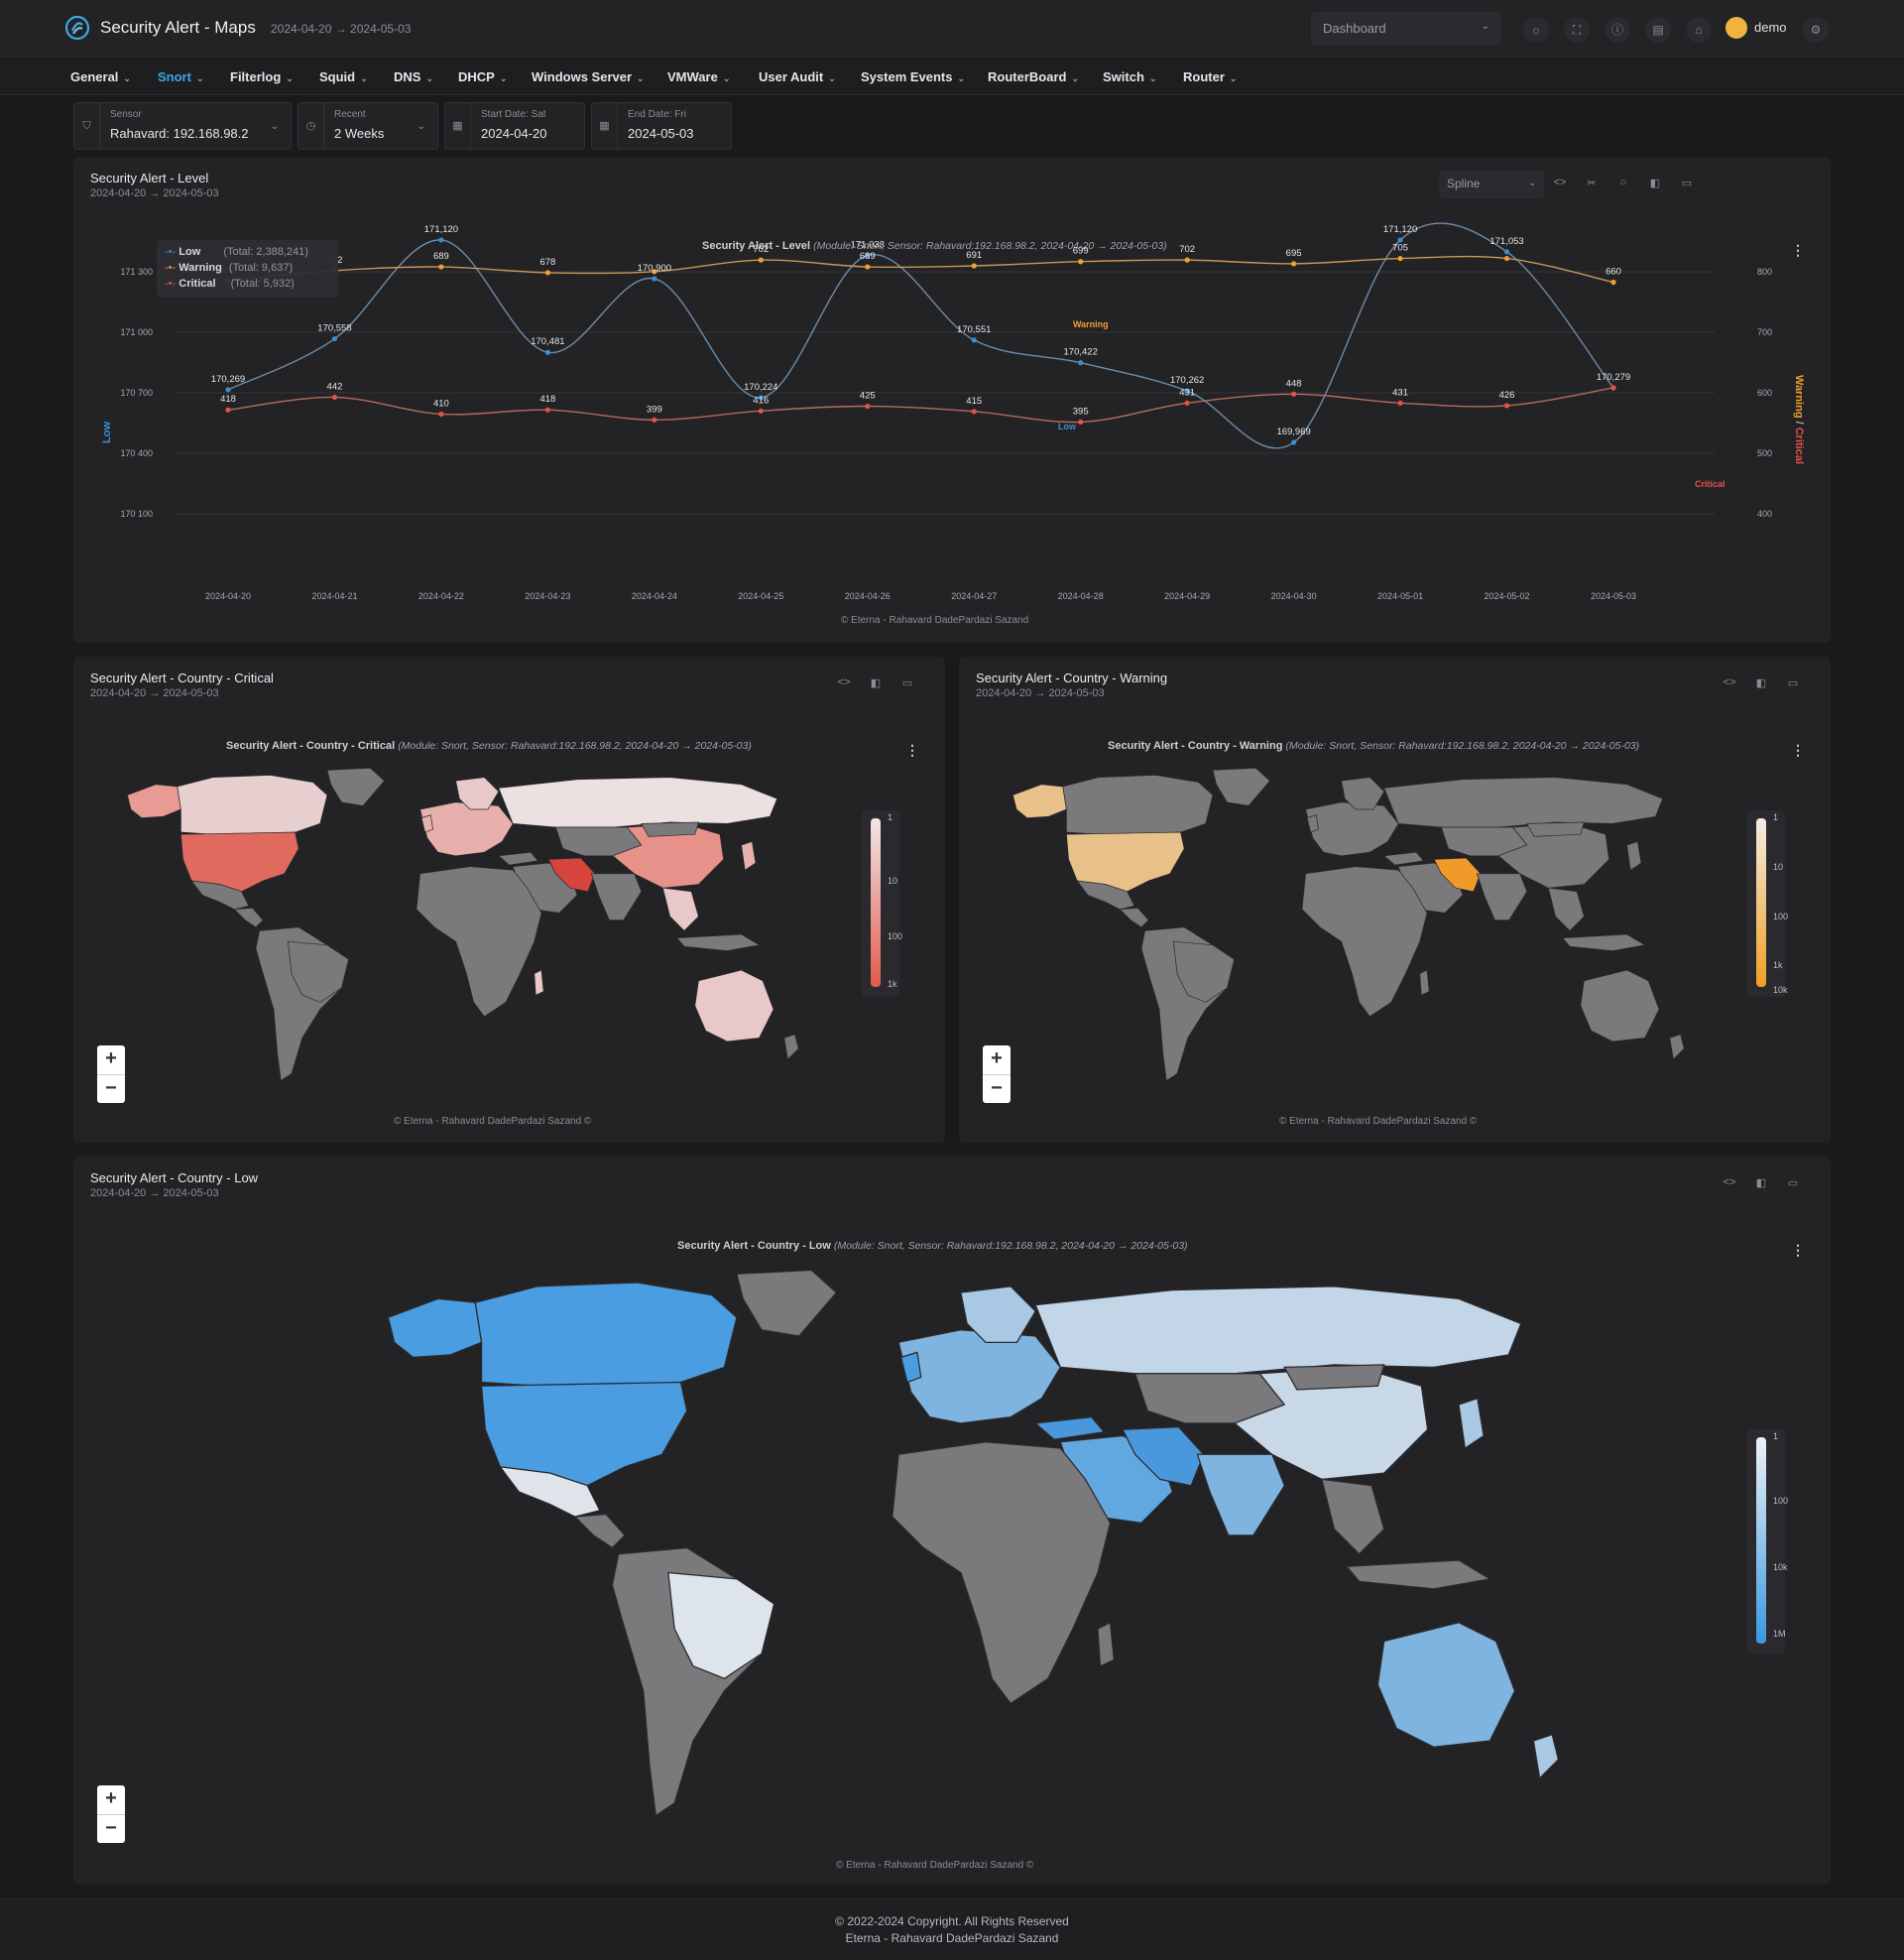 The image size is (1904, 1960). I want to click on theme-toggle-icon: ☼, so click(1536, 30).